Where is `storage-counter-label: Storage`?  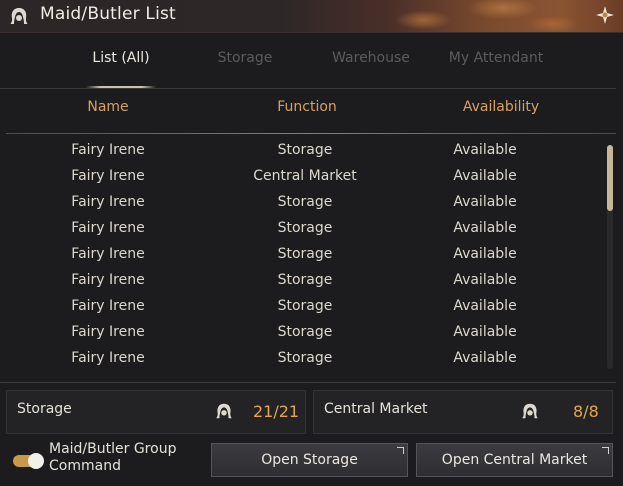 storage-counter-label: Storage is located at coordinates (44, 409).